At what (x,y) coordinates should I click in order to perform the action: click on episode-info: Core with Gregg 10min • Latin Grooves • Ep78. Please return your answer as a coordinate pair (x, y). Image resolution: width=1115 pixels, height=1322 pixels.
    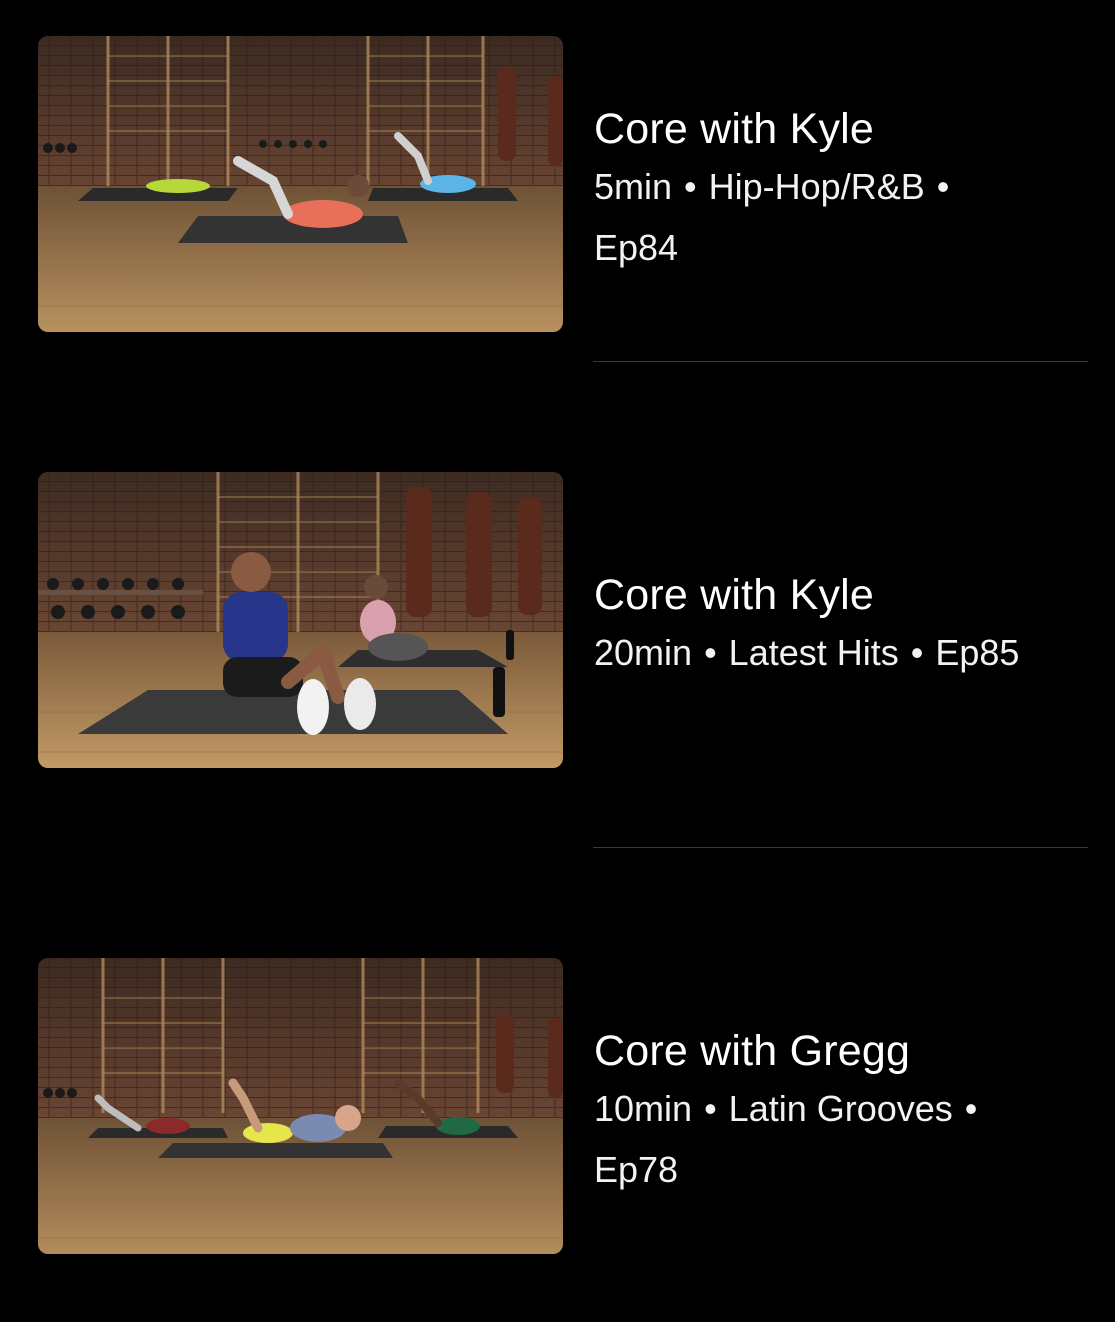
    Looking at the image, I should click on (841, 1112).